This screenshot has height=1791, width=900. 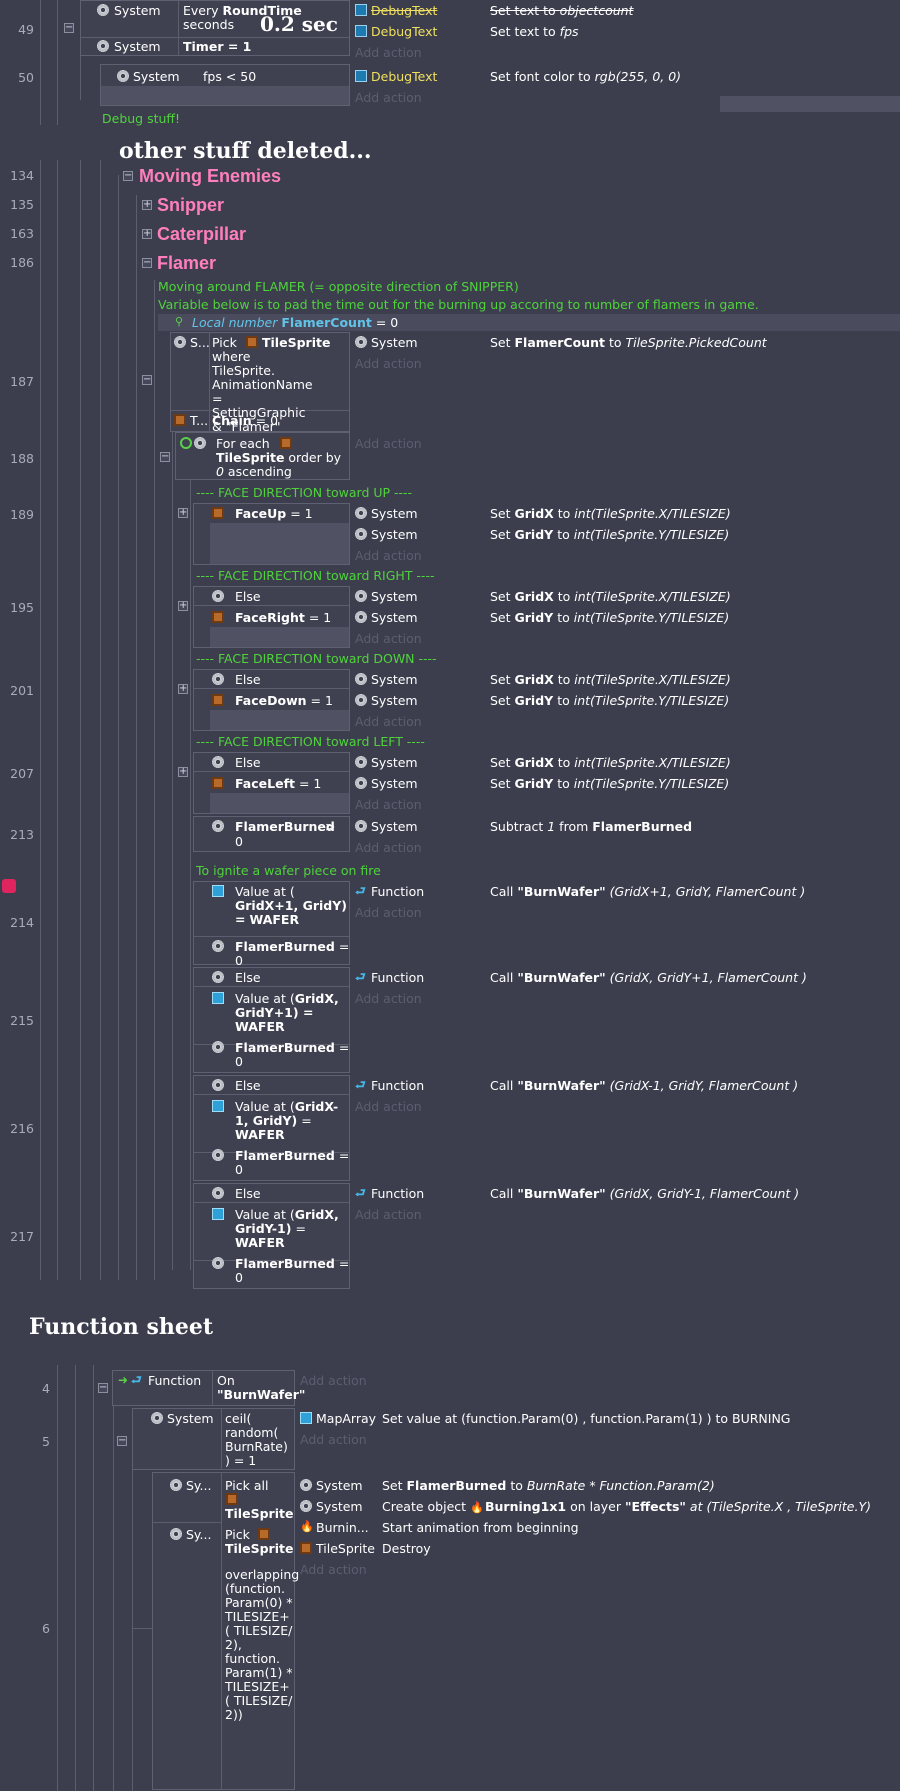 What do you see at coordinates (274, 514) in the screenshot?
I see `condition-text: FaceUp = 1` at bounding box center [274, 514].